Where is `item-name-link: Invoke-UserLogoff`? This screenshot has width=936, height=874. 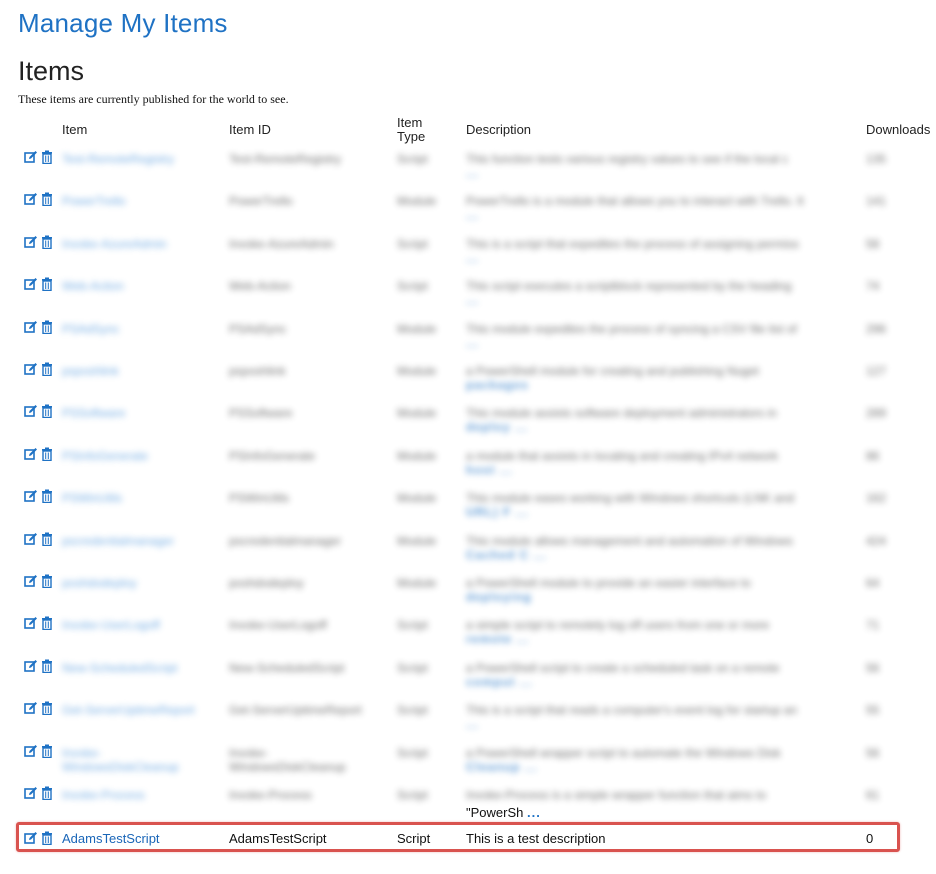 item-name-link: Invoke-UserLogoff is located at coordinates (137, 625).